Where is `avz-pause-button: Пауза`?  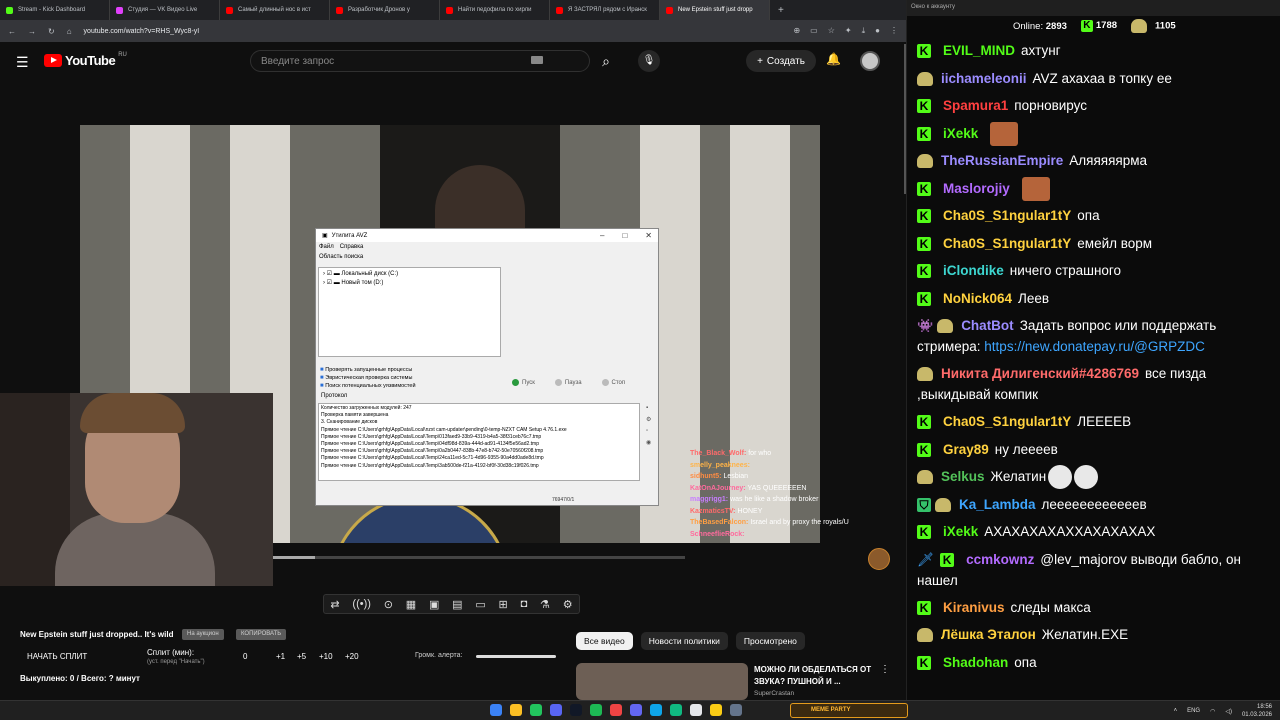 avz-pause-button: Пауза is located at coordinates (568, 382).